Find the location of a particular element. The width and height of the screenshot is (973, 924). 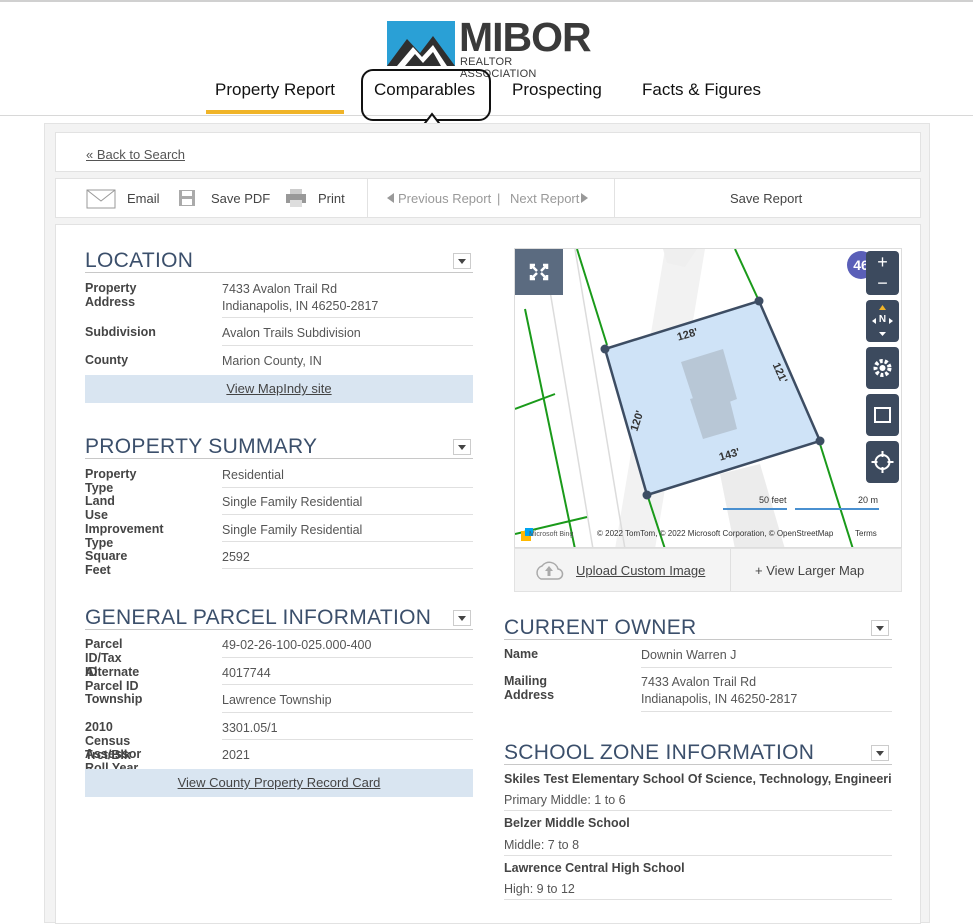

upload-custom-image-link: Upload Custom Image is located at coordinates (640, 570).